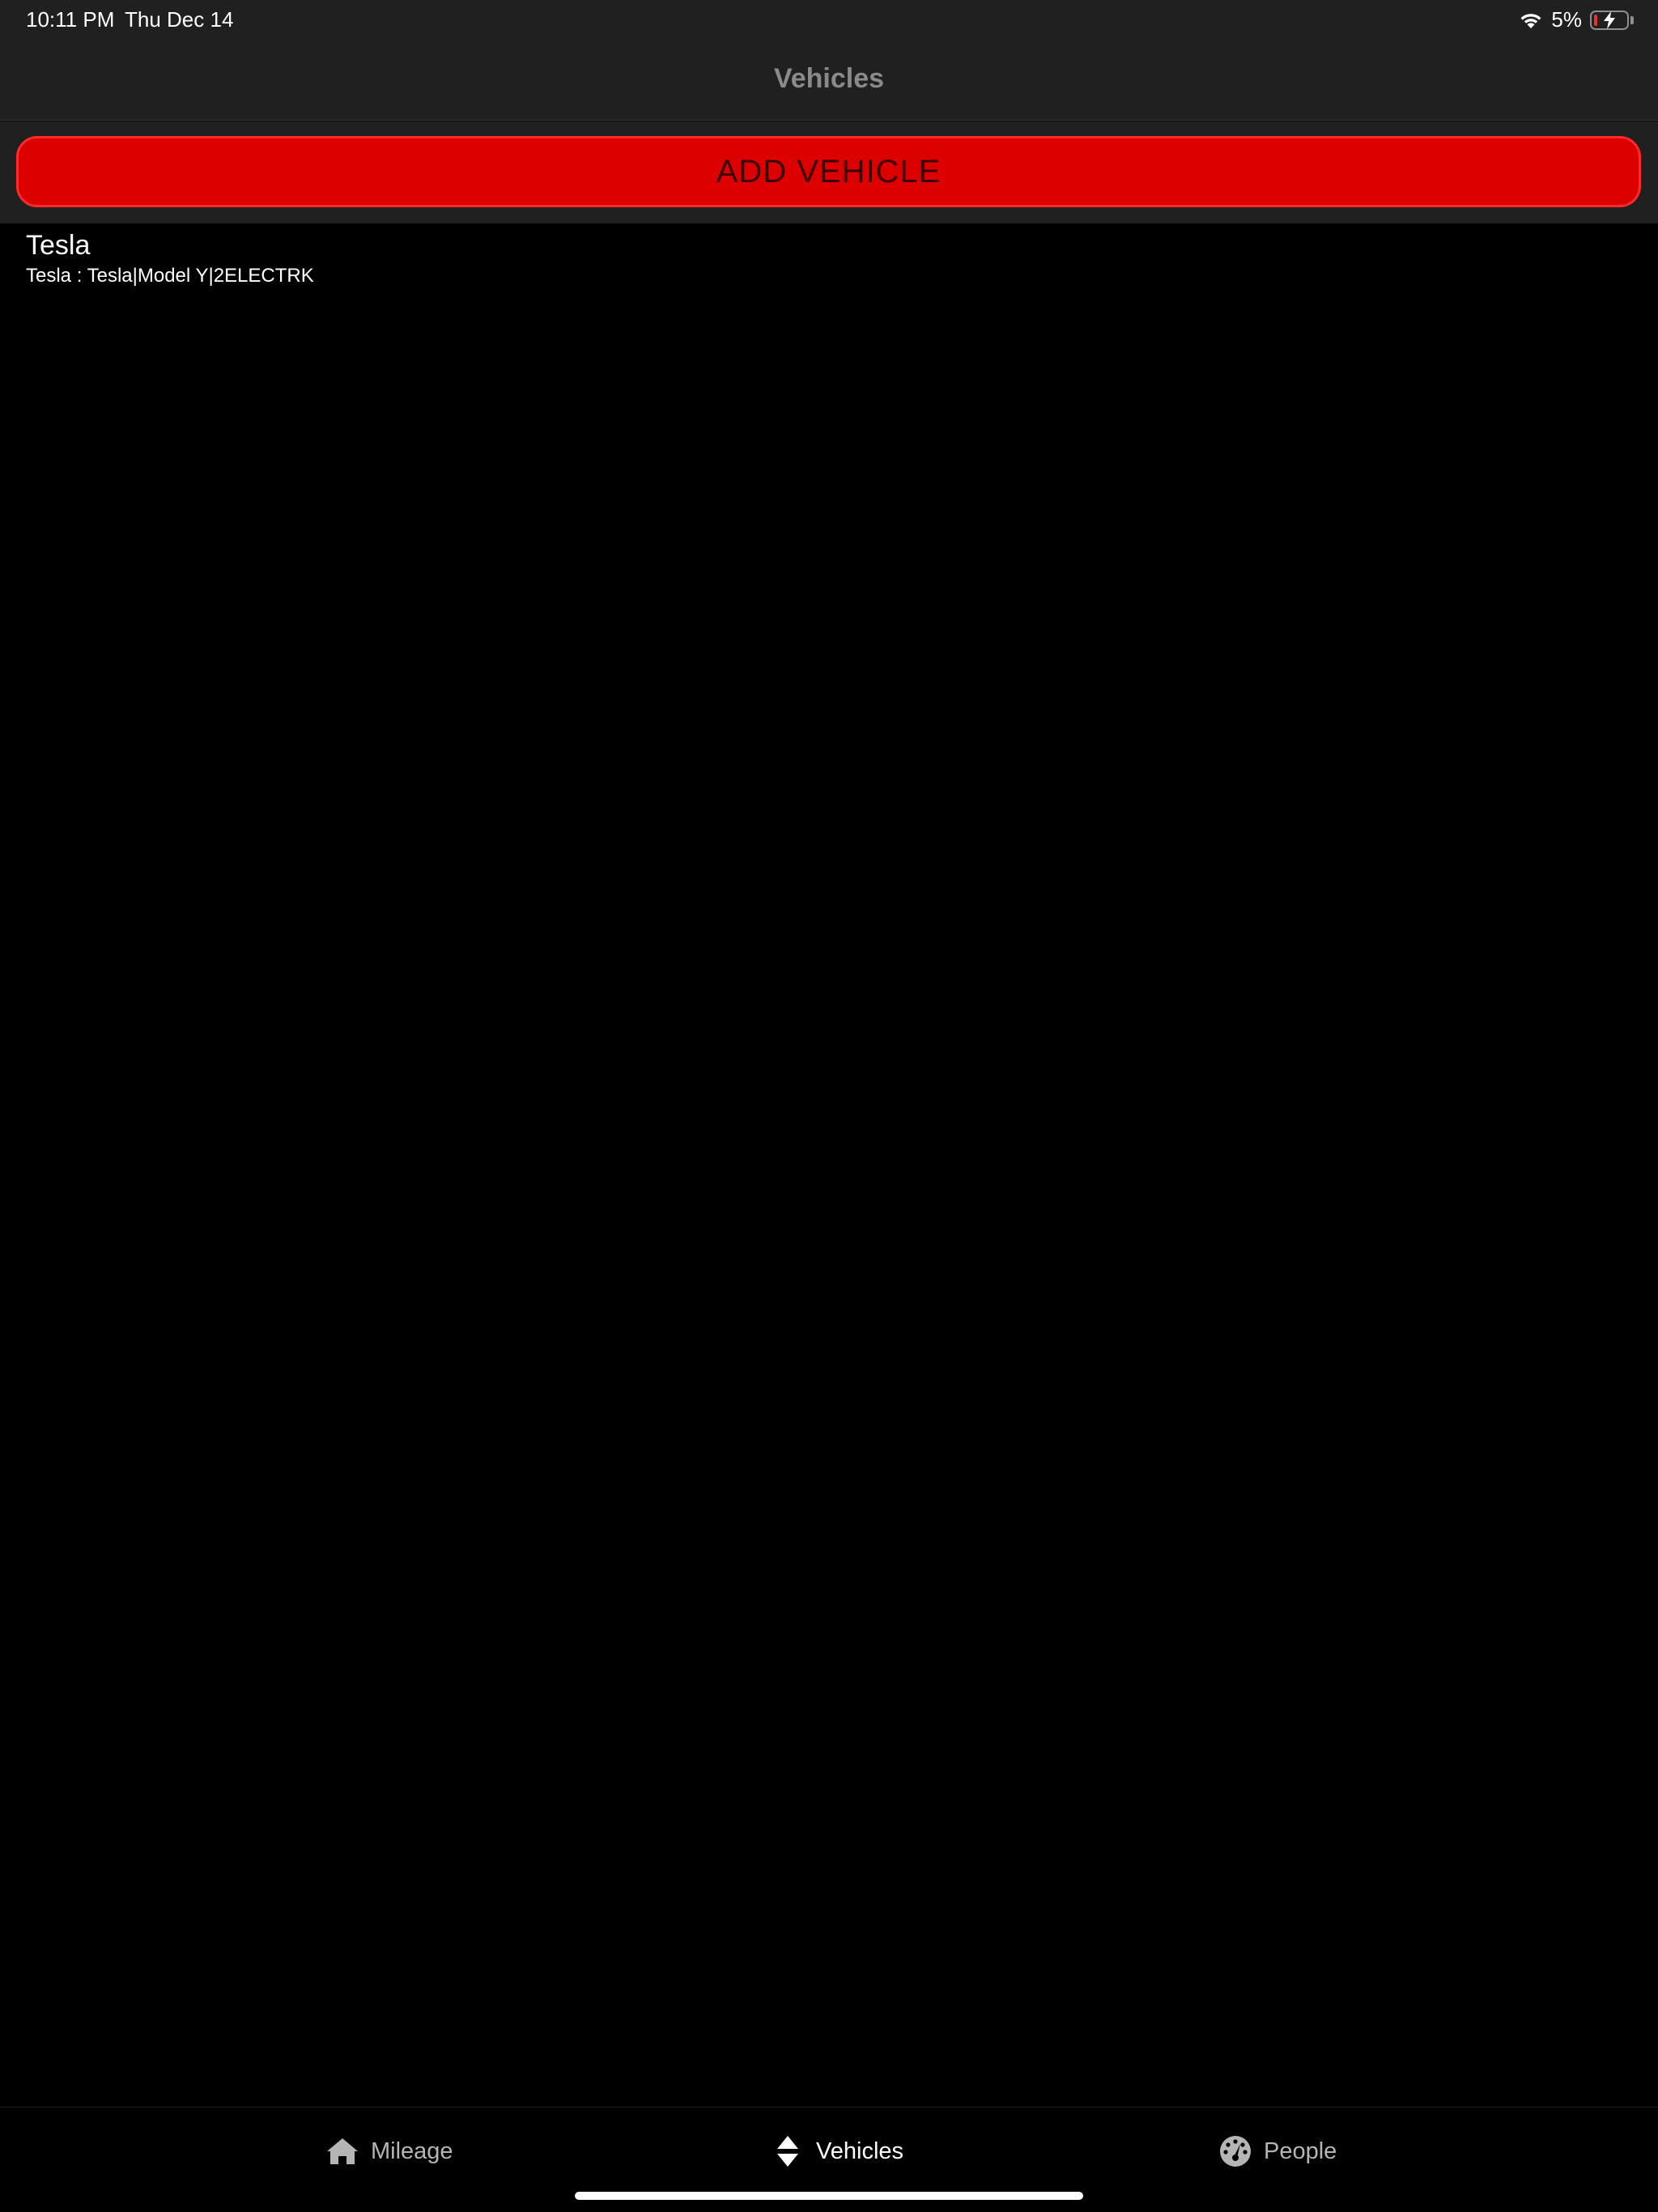  What do you see at coordinates (787, 2151) in the screenshot?
I see `sort-icon` at bounding box center [787, 2151].